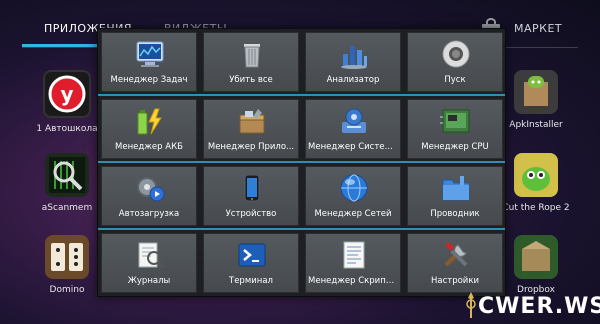 The width and height of the screenshot is (600, 324). I want to click on domino-icon, so click(67, 257).